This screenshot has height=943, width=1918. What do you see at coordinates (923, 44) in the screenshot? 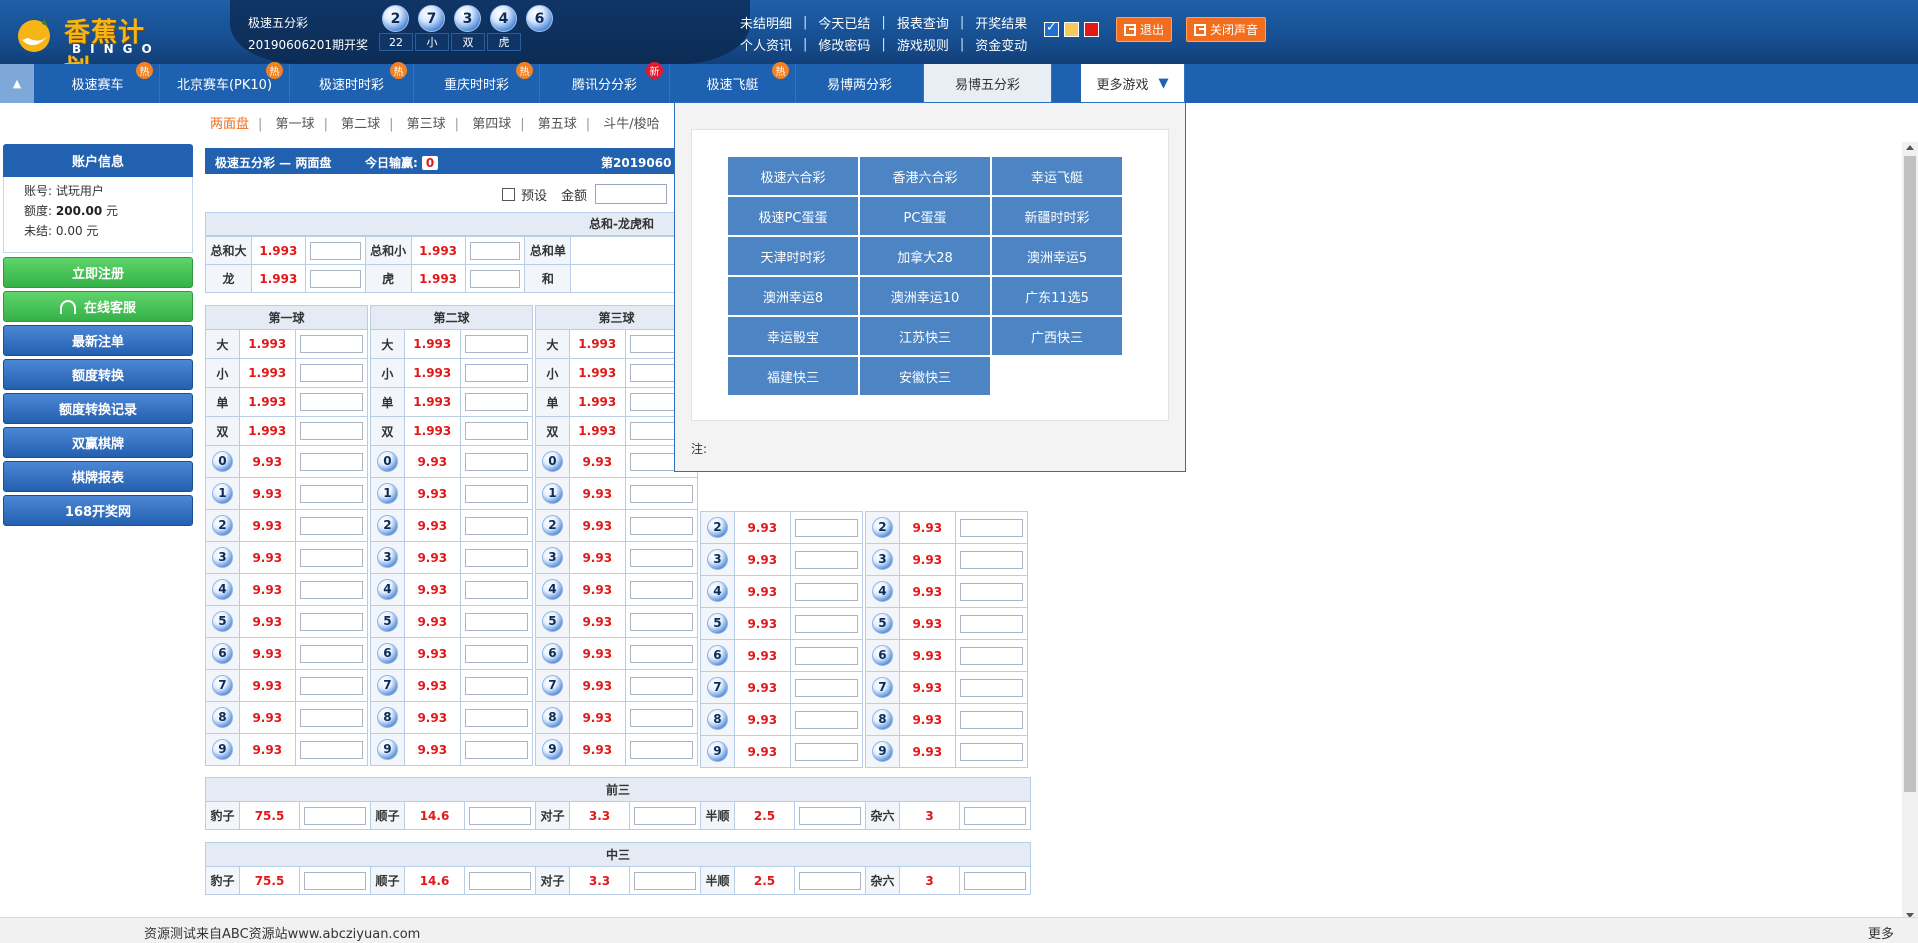
I see `nav-game-rules: 游戏规则` at bounding box center [923, 44].